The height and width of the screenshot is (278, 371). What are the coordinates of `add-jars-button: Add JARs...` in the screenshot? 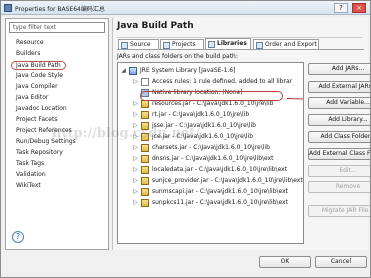 It's located at (339, 69).